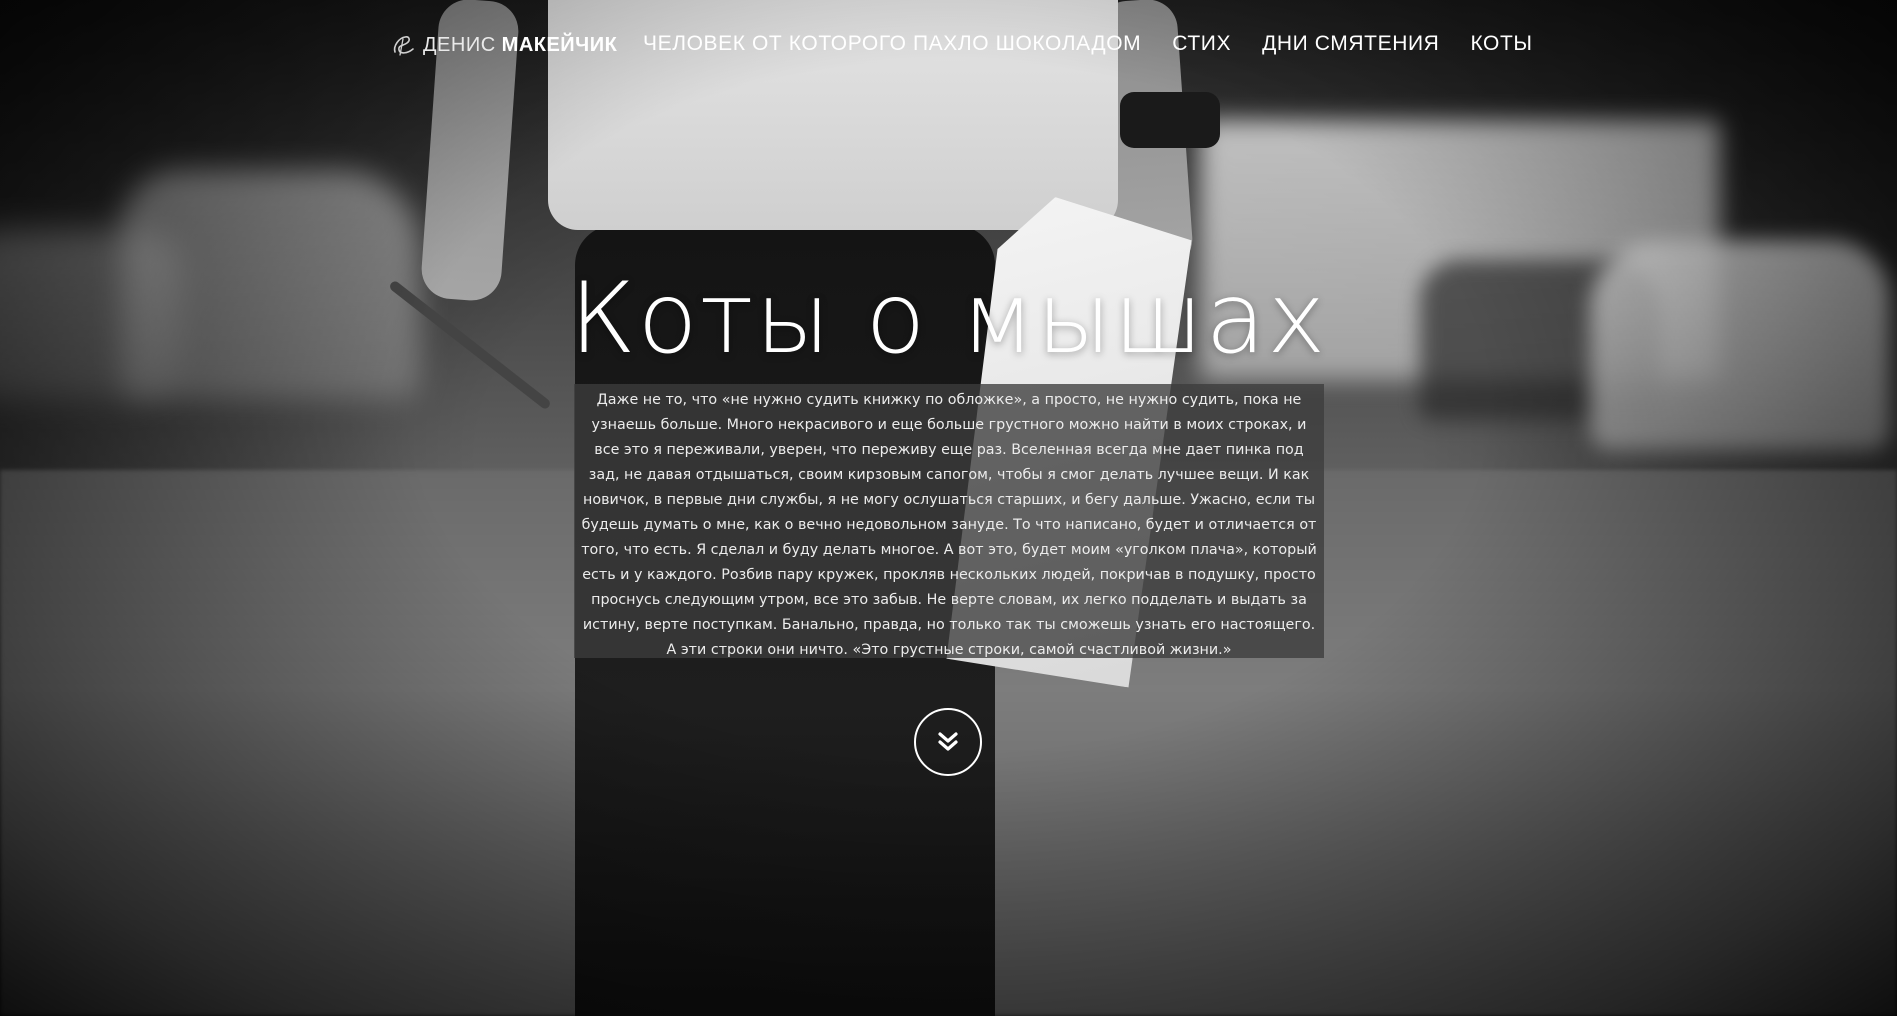  I want to click on nav-link-cats: КОТЫ, so click(1501, 43).